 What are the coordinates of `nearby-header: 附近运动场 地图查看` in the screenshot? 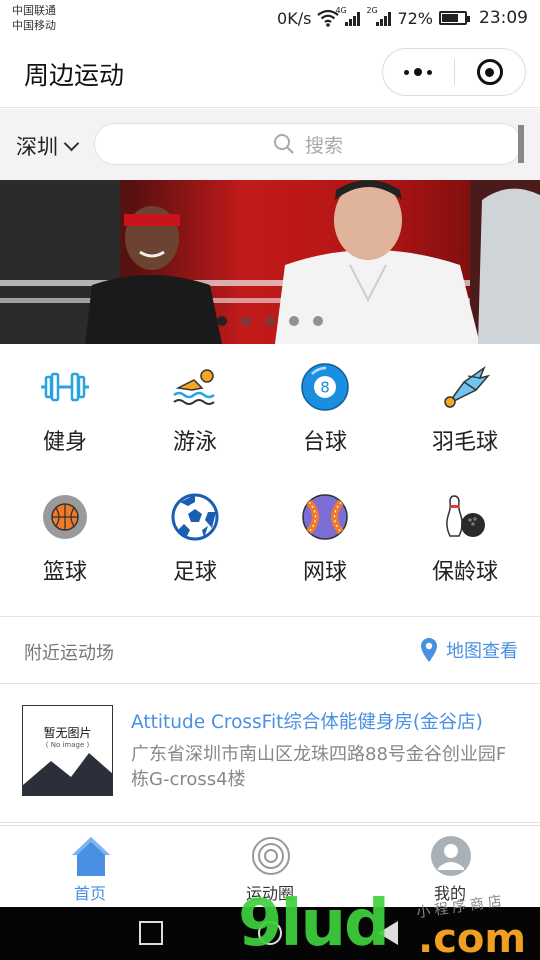 It's located at (270, 650).